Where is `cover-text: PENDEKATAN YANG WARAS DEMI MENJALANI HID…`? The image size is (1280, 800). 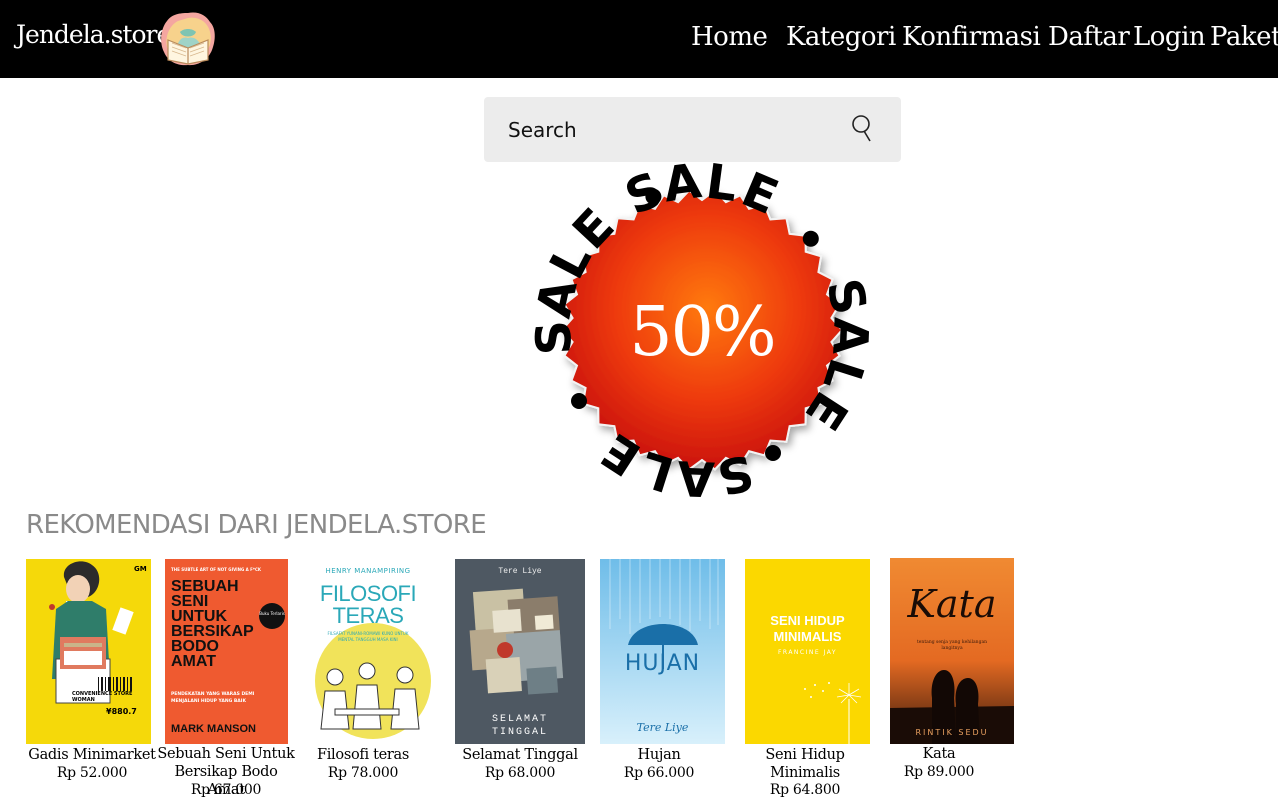
cover-text: PENDEKATAN YANG WARAS DEMI MENJALANI HID… is located at coordinates (213, 698).